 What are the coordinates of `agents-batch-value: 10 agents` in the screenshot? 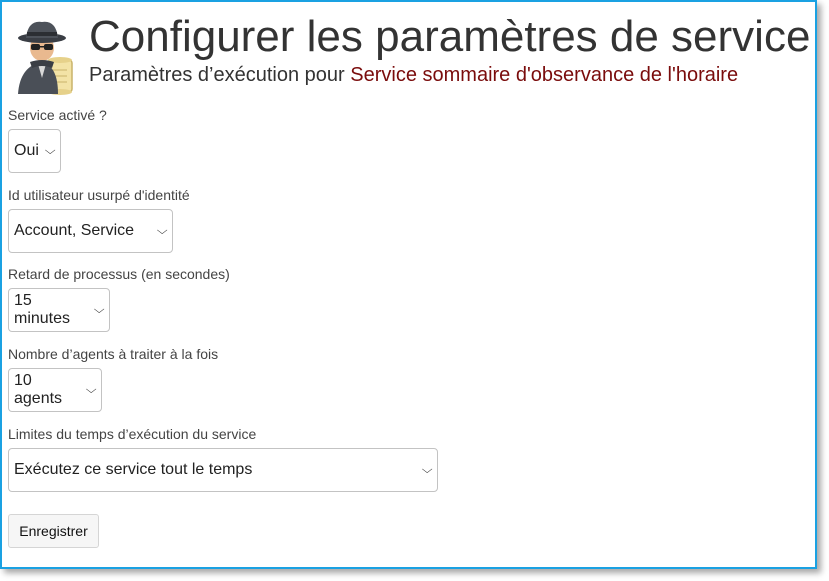 It's located at (38, 389).